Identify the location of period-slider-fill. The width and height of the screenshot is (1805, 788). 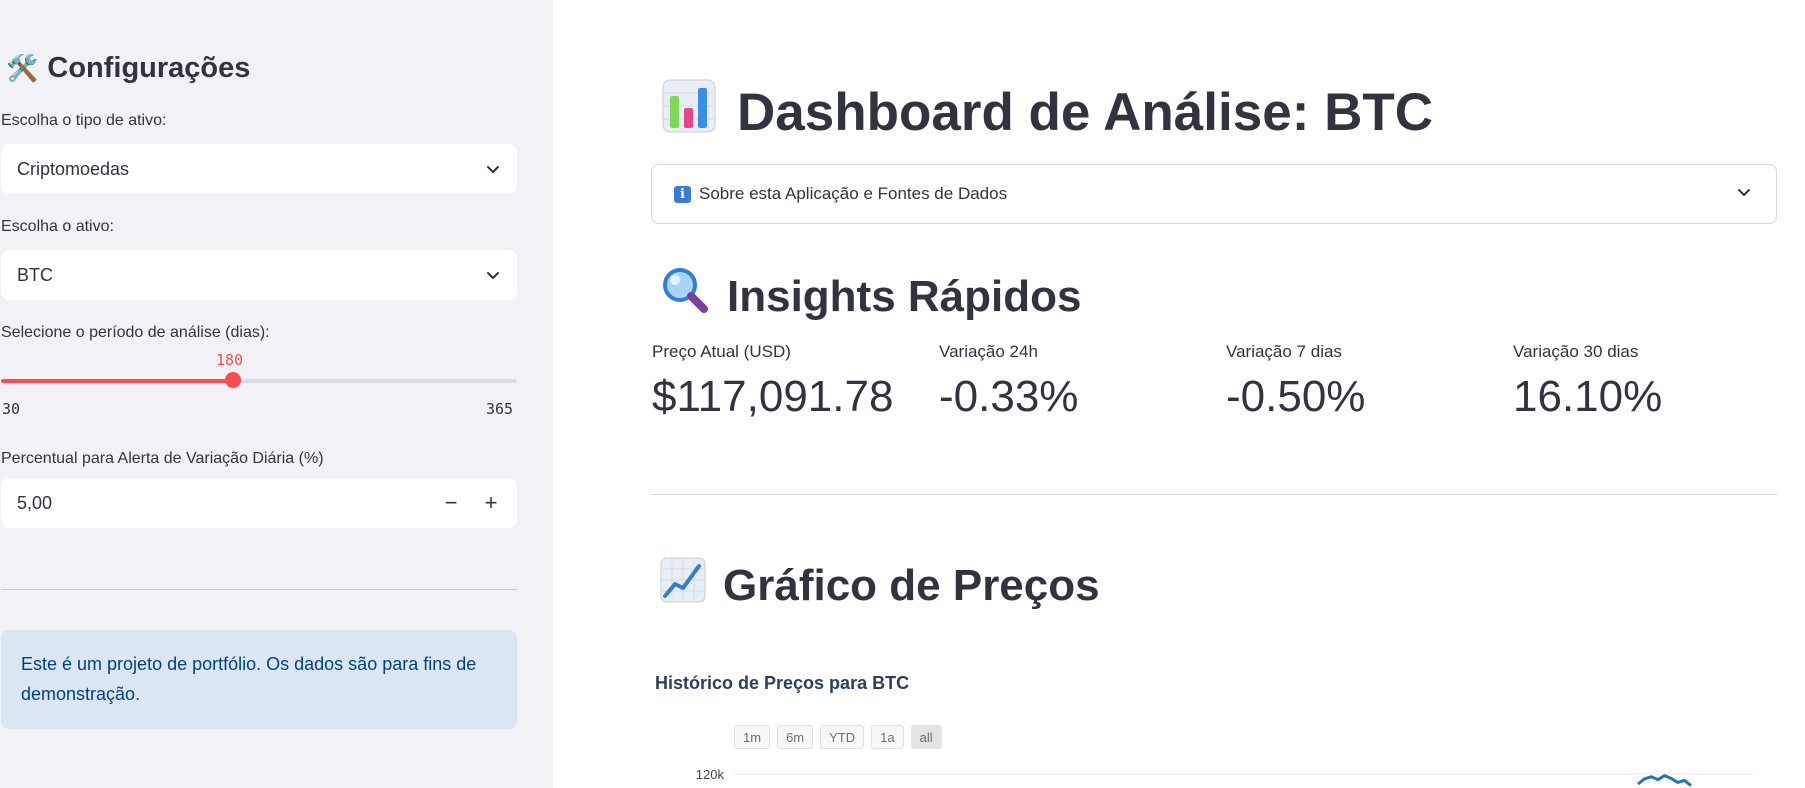
(117, 381).